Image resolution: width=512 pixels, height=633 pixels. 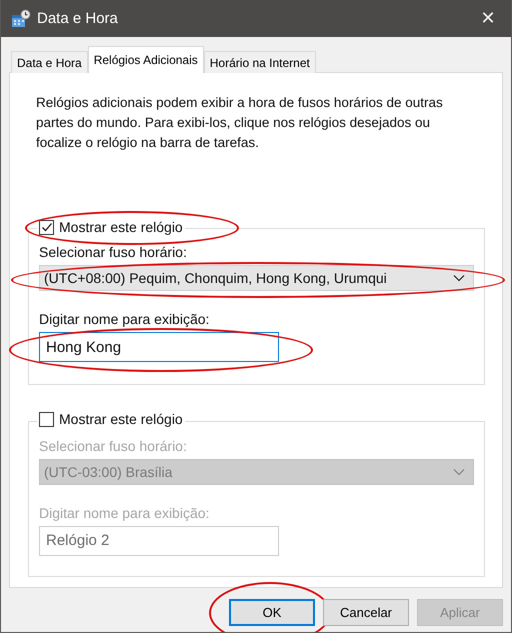 What do you see at coordinates (21, 18) in the screenshot?
I see `calendar-clock-icon` at bounding box center [21, 18].